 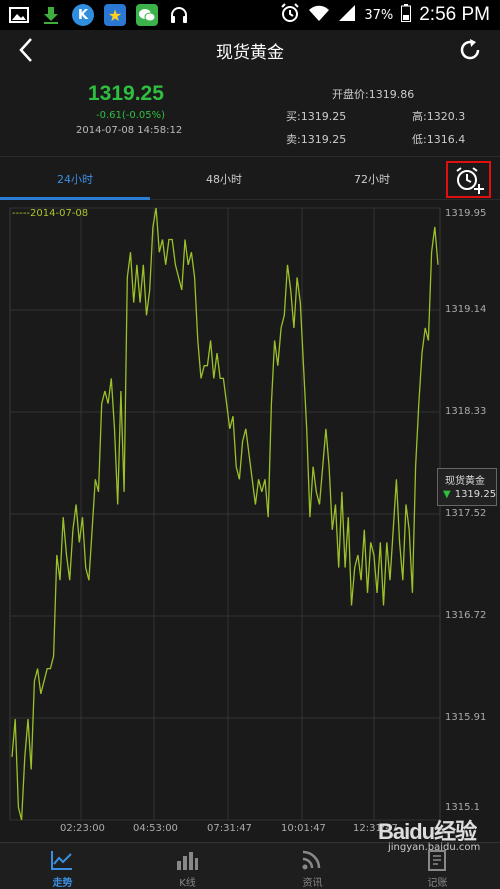 I want to click on wifi-icon, so click(x=319, y=15).